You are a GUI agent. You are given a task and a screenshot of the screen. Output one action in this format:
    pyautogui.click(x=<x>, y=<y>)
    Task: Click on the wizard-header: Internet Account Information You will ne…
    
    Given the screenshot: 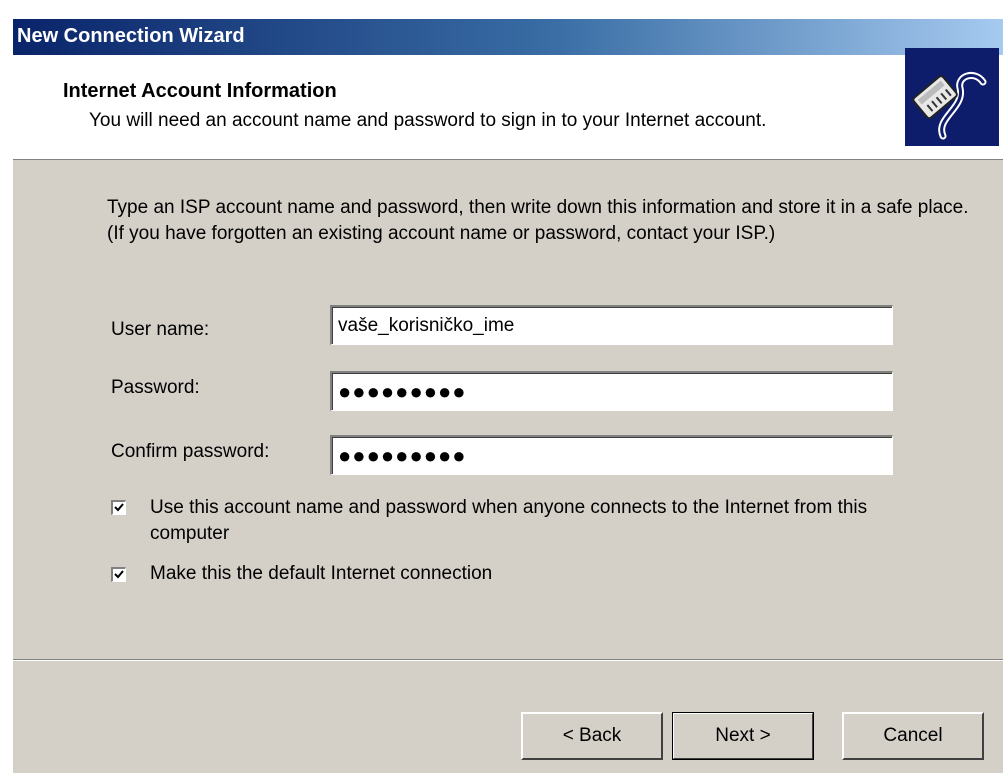 What is the action you would take?
    pyautogui.click(x=508, y=107)
    